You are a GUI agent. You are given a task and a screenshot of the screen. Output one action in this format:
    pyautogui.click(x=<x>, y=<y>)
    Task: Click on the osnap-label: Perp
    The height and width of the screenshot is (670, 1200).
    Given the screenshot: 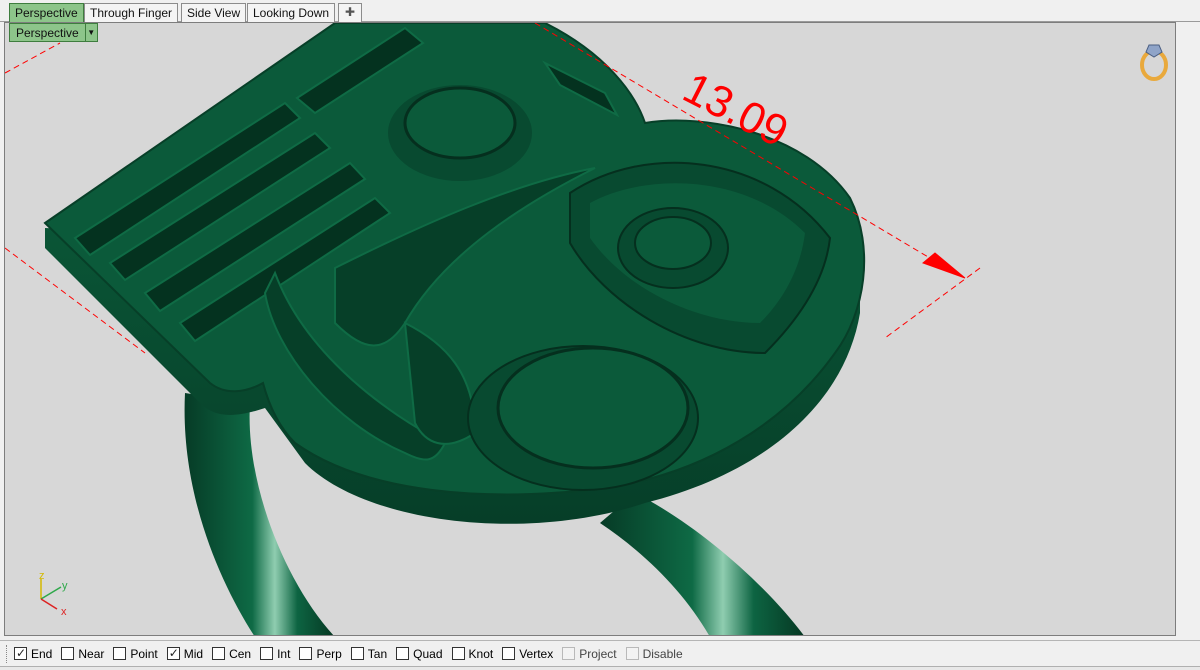 What is the action you would take?
    pyautogui.click(x=329, y=653)
    